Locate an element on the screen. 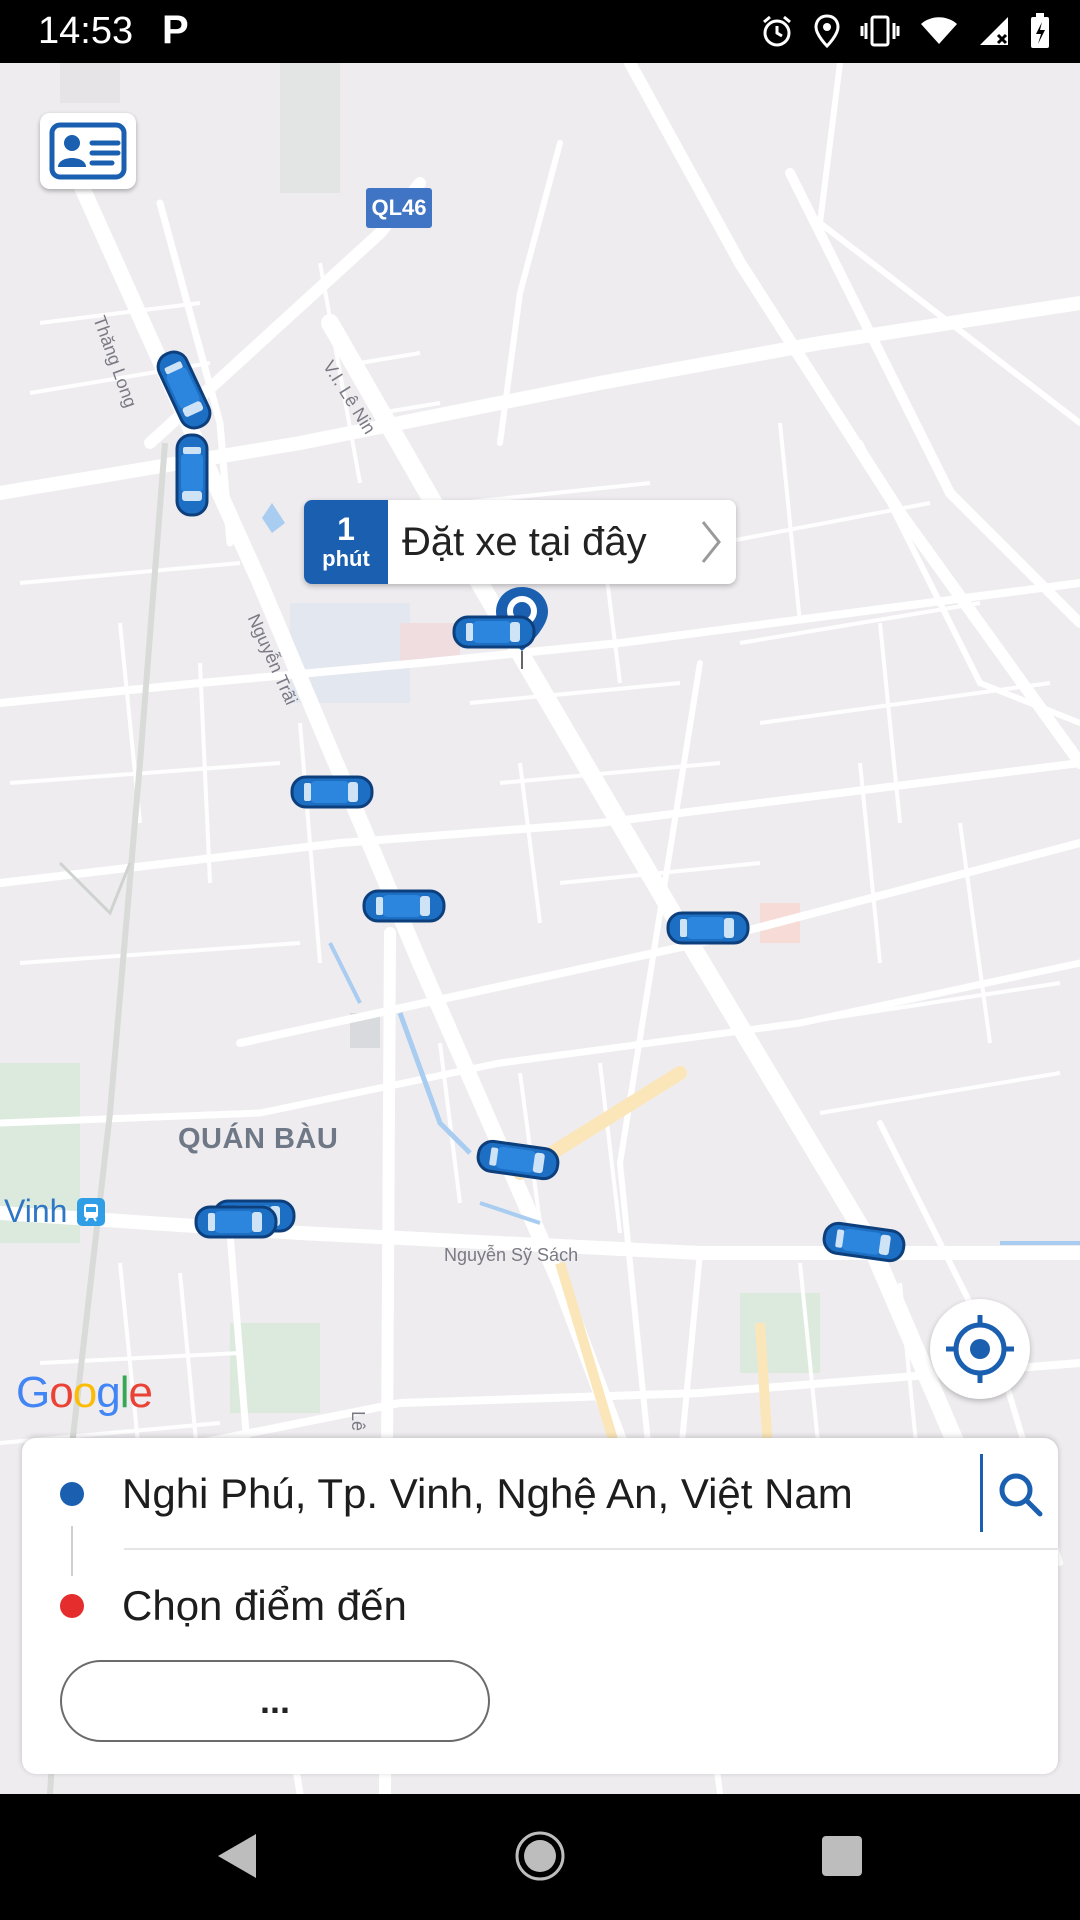  station-label: Vinh is located at coordinates (55, 1211).